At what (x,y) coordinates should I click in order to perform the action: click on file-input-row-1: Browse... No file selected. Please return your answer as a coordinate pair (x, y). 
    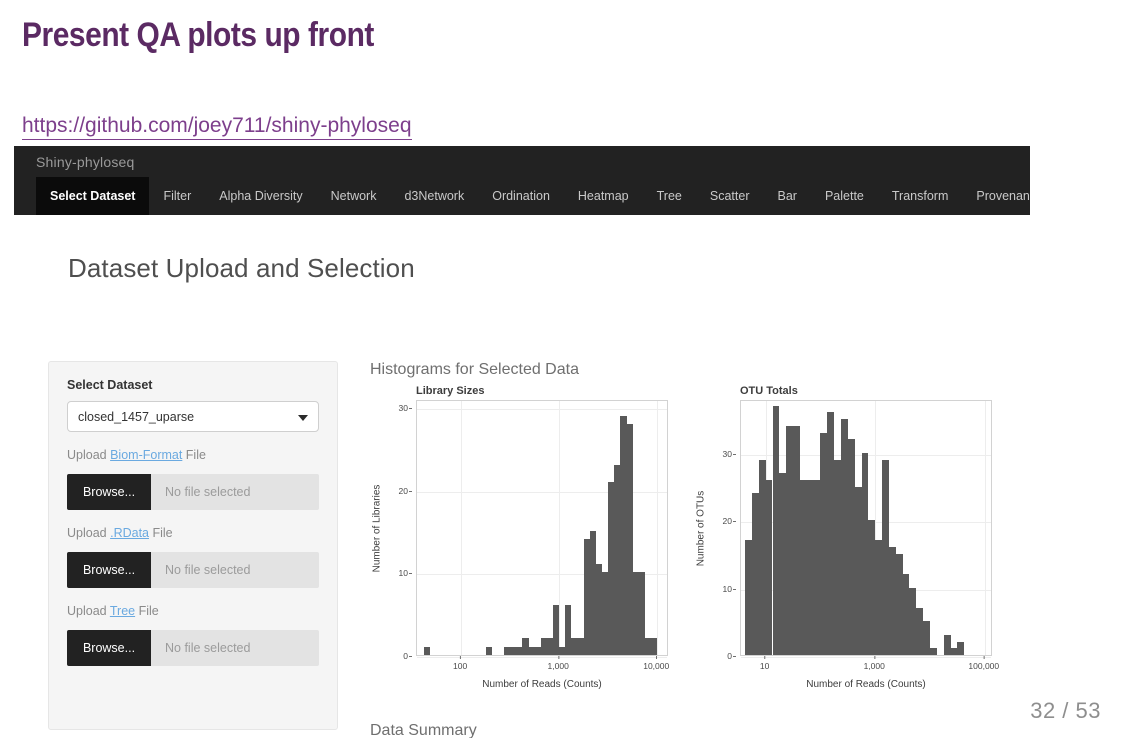
    Looking at the image, I should click on (193, 570).